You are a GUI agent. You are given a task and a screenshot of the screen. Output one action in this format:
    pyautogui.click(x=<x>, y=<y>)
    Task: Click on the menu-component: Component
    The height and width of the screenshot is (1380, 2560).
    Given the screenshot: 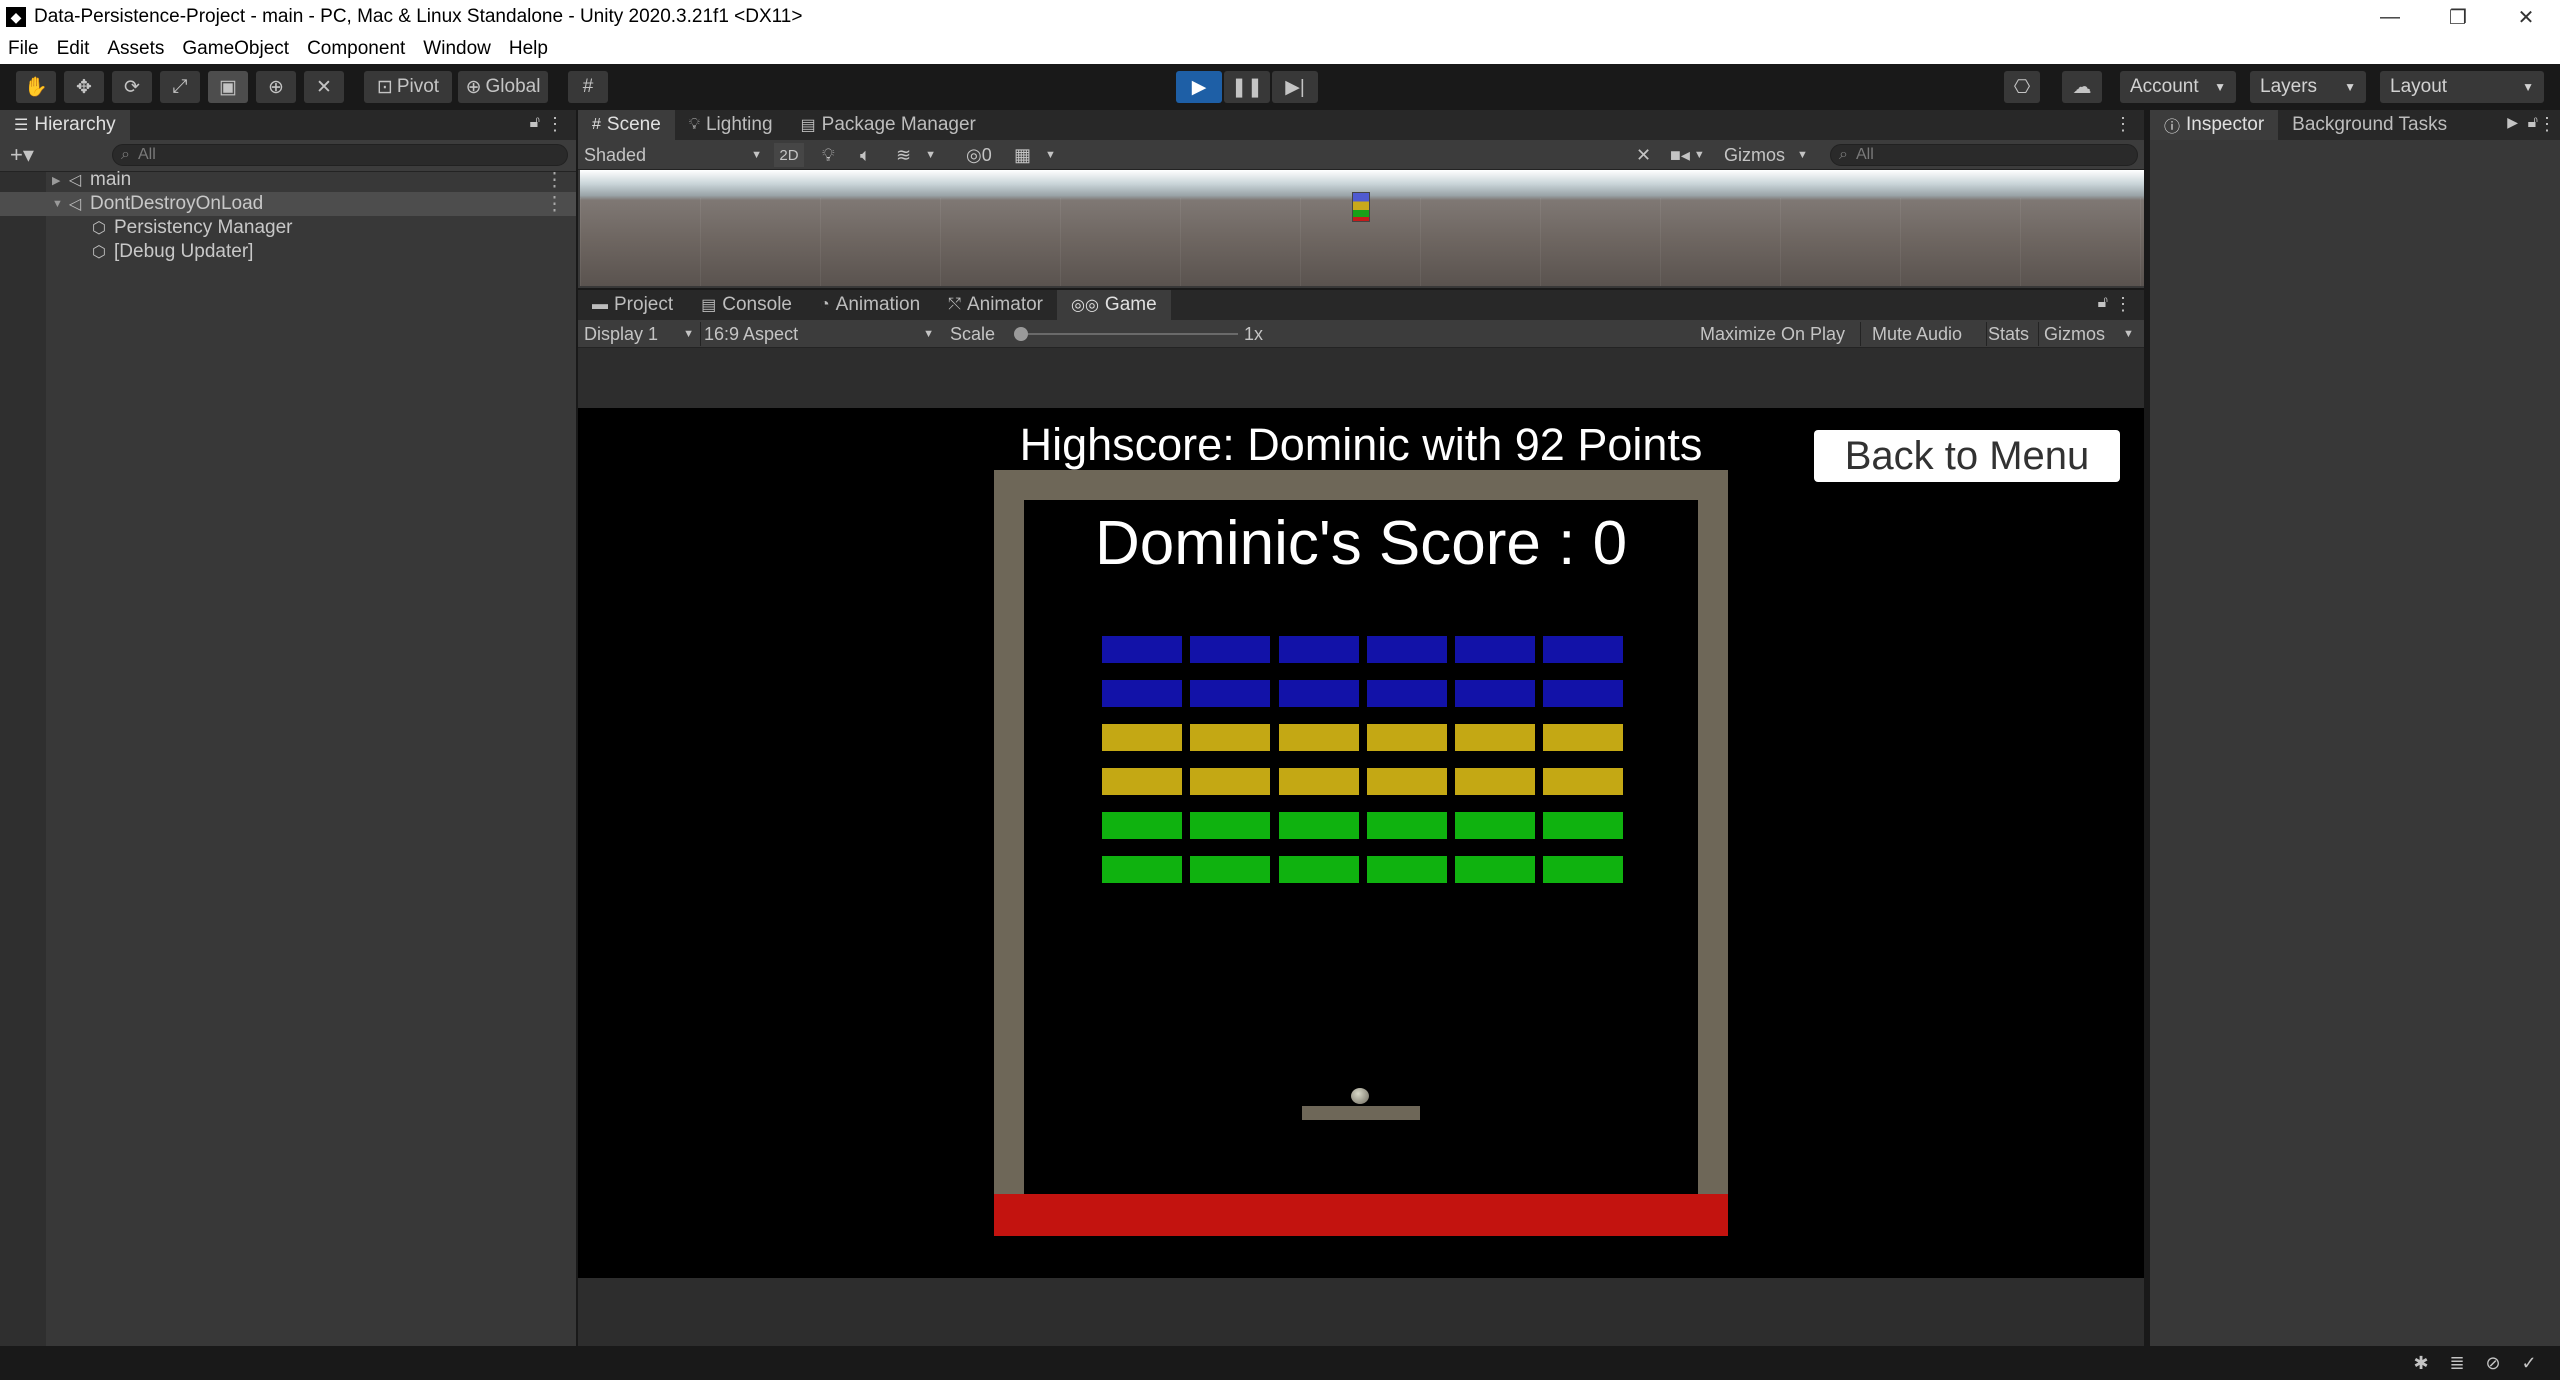 What is the action you would take?
    pyautogui.click(x=356, y=49)
    